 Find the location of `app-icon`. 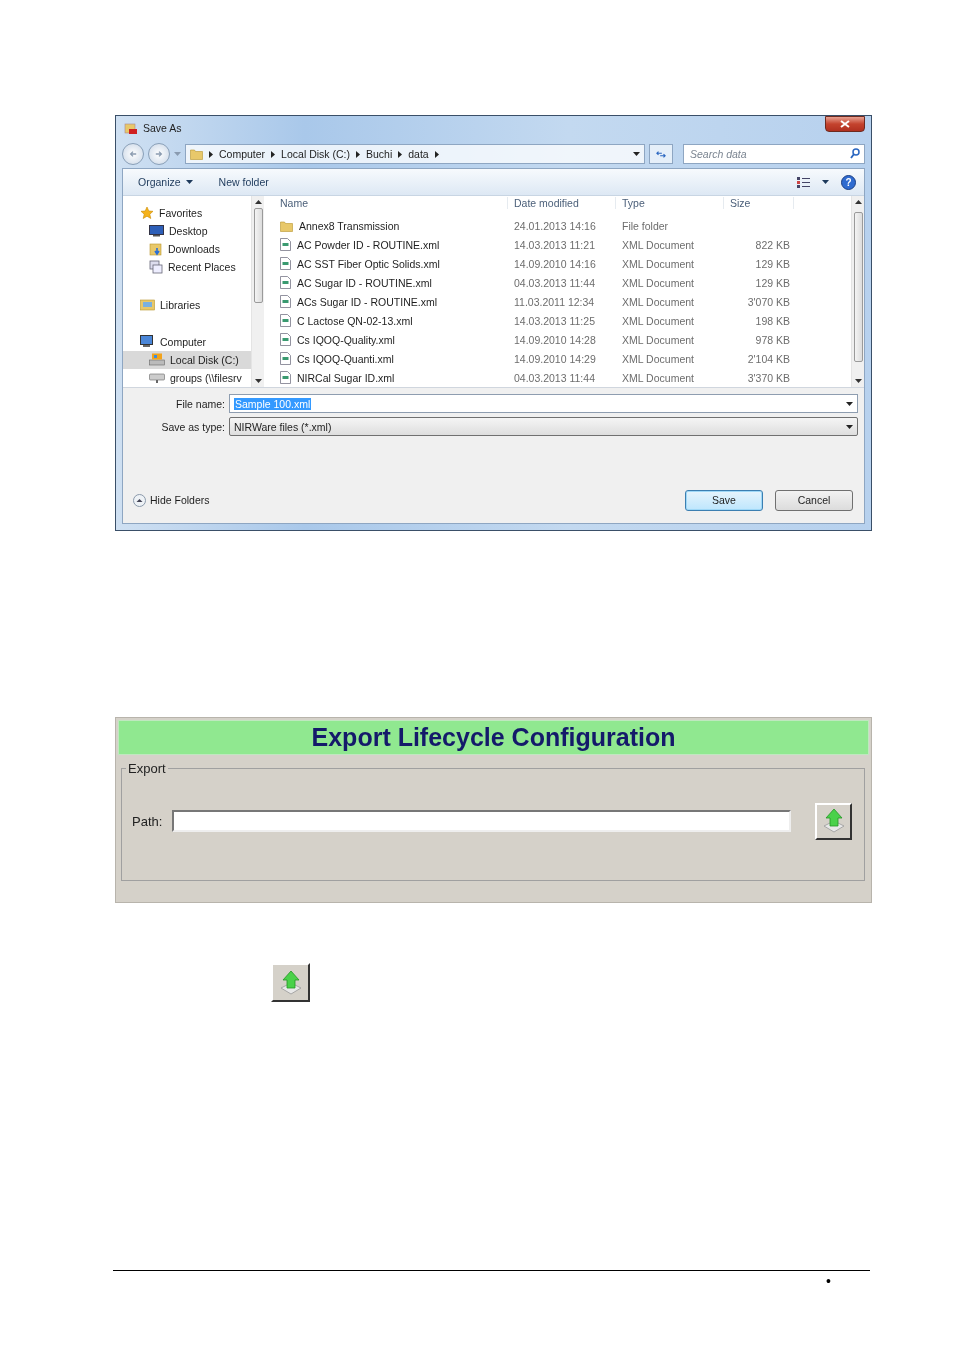

app-icon is located at coordinates (131, 128).